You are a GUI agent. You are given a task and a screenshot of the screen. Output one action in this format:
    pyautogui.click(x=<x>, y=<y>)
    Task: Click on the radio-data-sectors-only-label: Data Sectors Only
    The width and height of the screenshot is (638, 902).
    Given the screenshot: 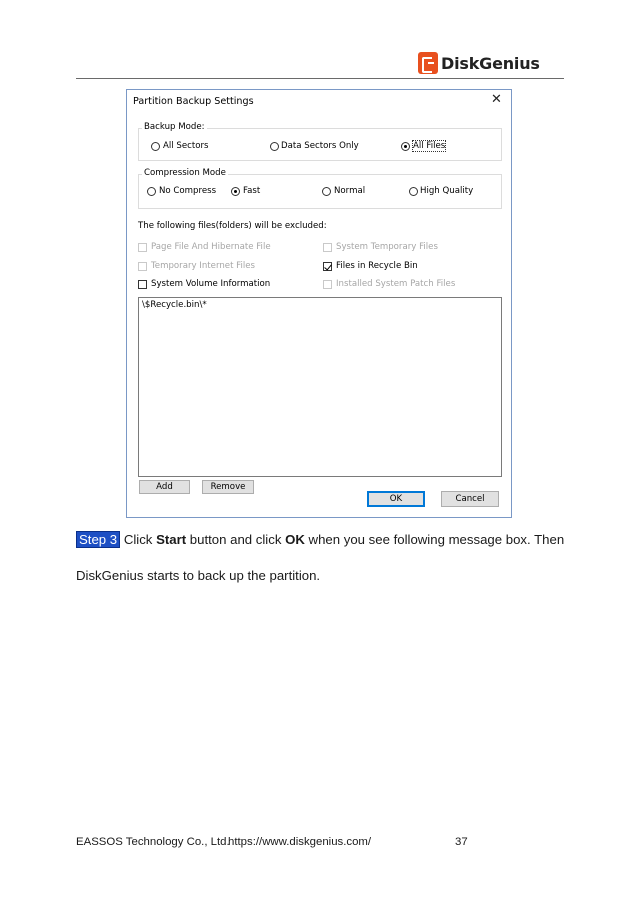 What is the action you would take?
    pyautogui.click(x=320, y=146)
    